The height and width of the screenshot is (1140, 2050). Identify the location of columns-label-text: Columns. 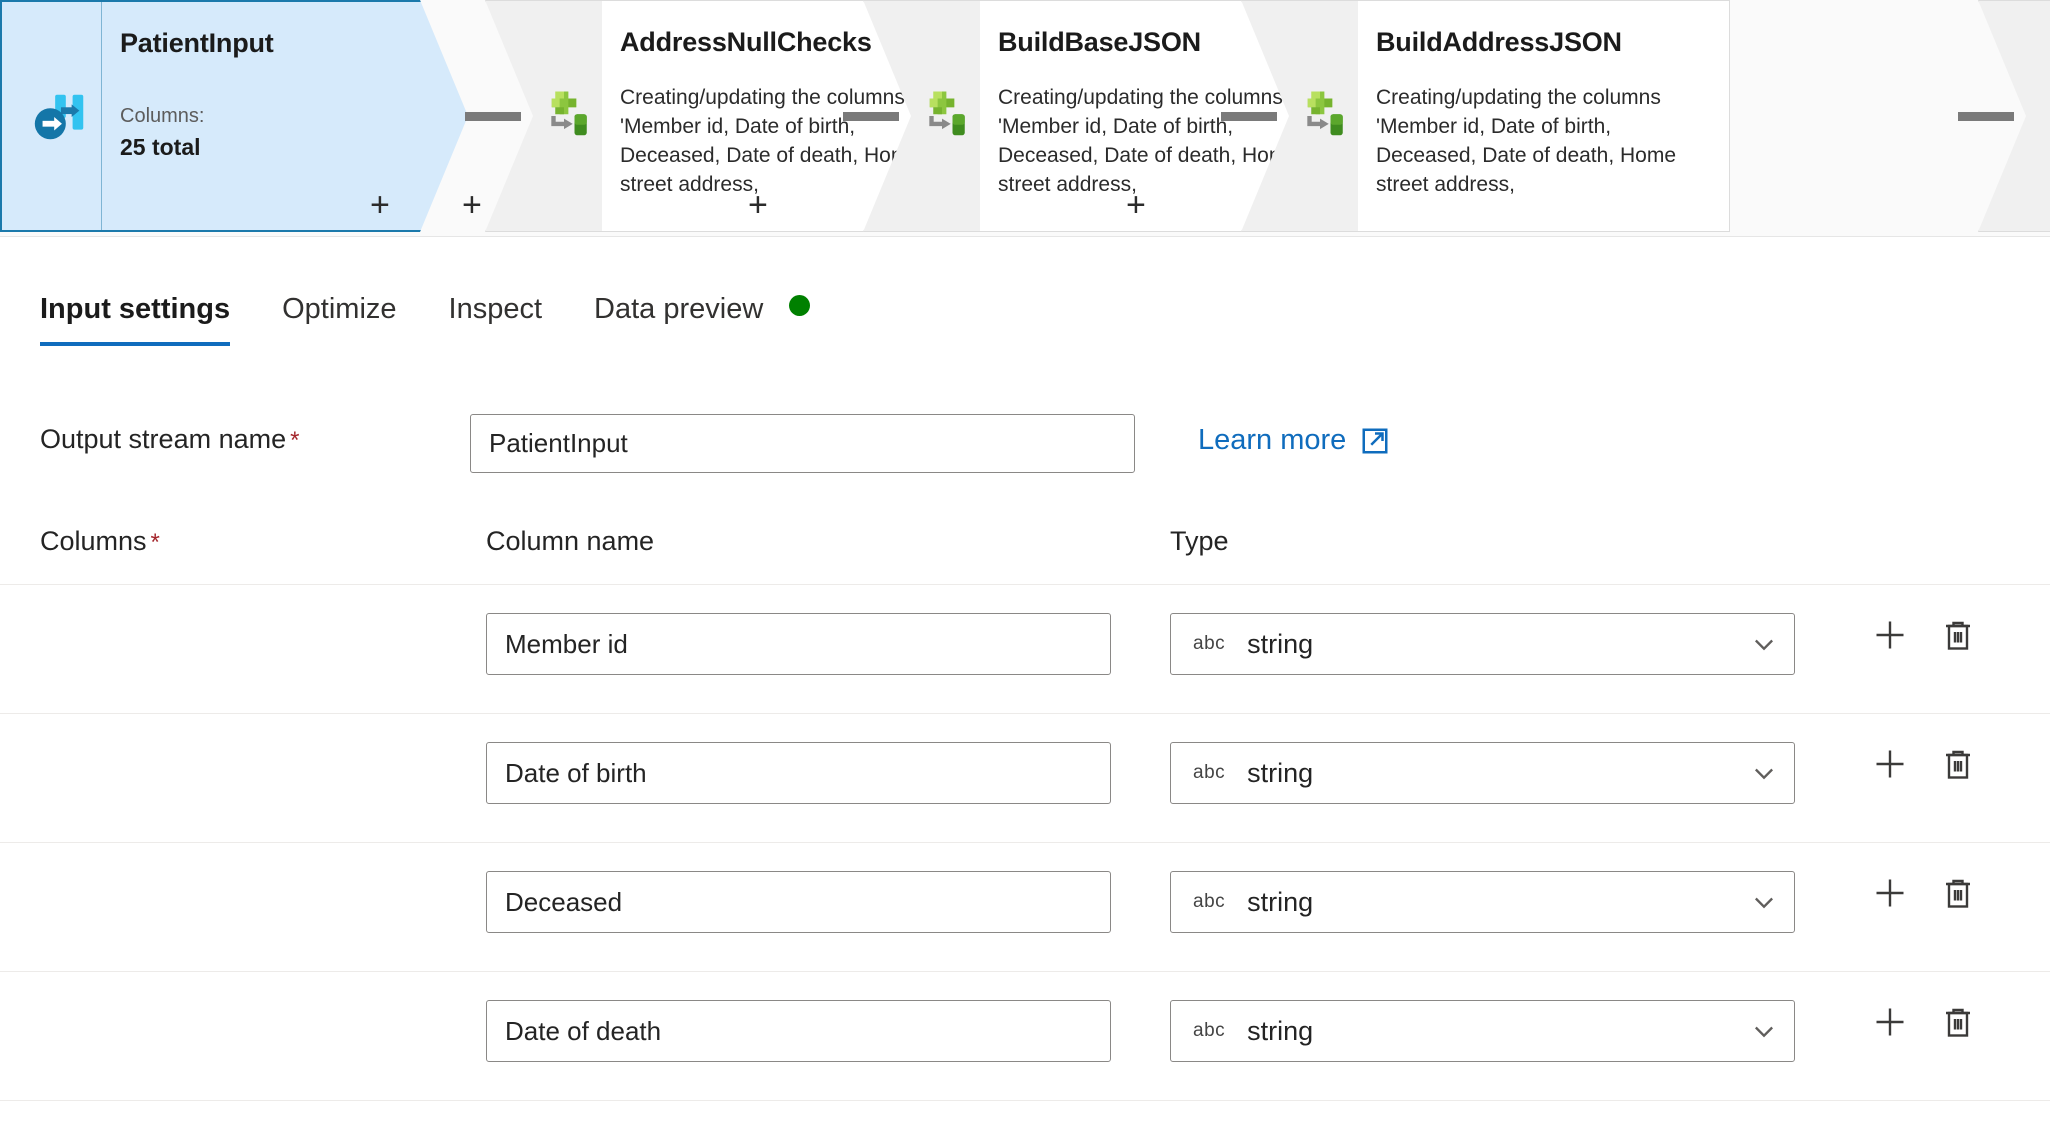
(93, 541).